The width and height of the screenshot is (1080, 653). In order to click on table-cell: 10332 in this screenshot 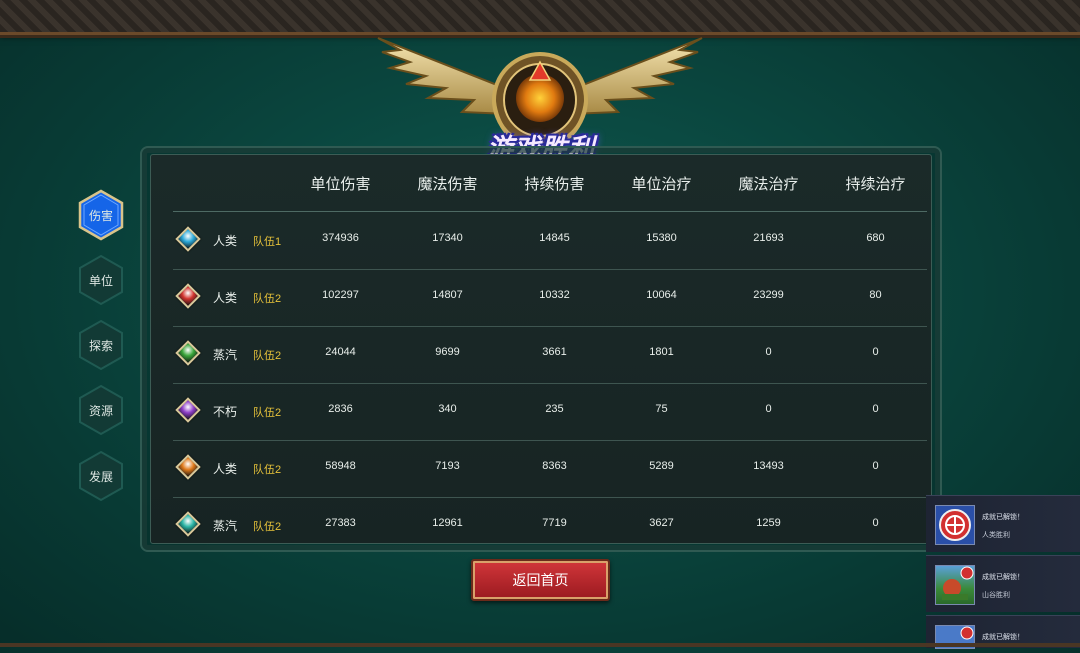, I will do `click(554, 295)`.